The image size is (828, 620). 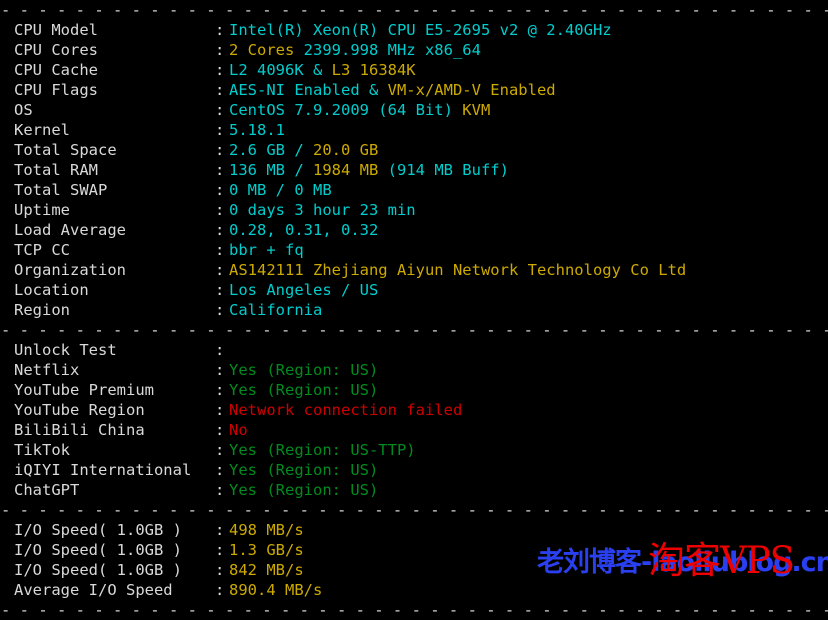 I want to click on info-row: BiliBili China: No, so click(x=414, y=430).